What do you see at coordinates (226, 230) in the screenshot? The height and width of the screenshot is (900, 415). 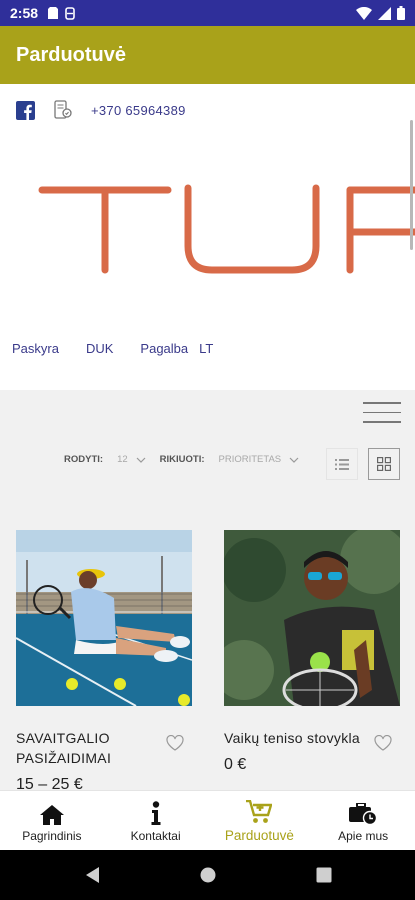 I see `tuf-logo` at bounding box center [226, 230].